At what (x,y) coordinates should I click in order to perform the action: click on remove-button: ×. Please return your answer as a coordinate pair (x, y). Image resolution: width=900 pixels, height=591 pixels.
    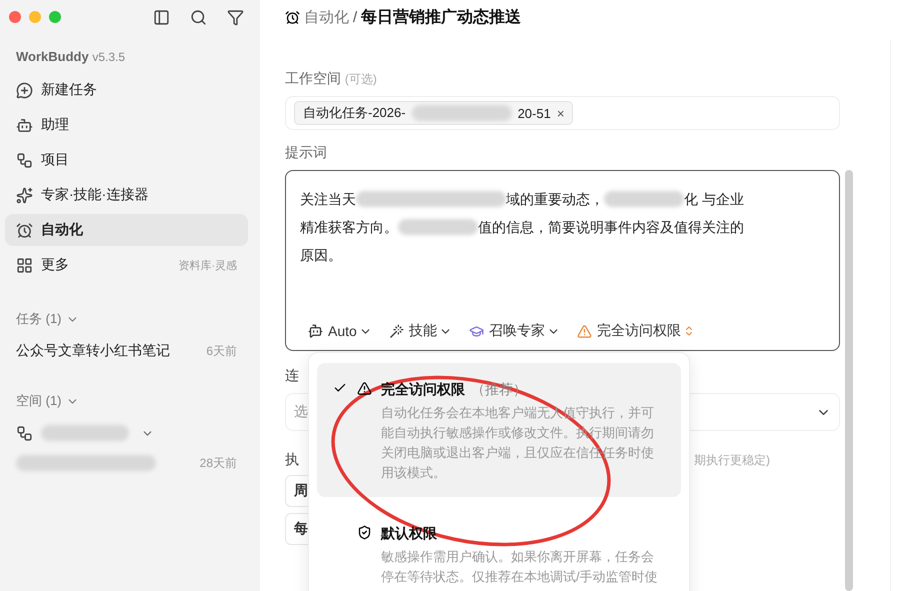
    Looking at the image, I should click on (560, 113).